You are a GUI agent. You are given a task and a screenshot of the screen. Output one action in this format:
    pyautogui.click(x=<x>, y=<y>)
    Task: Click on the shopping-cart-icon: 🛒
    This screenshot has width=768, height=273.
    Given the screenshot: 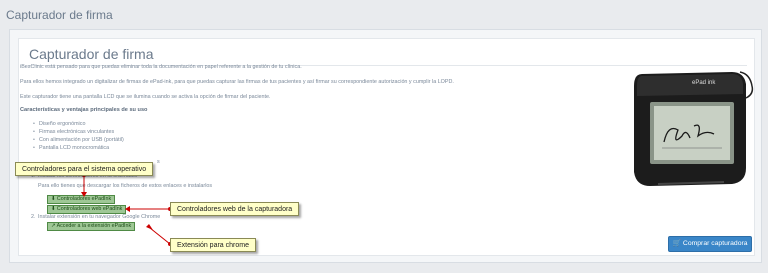 What is the action you would take?
    pyautogui.click(x=676, y=243)
    